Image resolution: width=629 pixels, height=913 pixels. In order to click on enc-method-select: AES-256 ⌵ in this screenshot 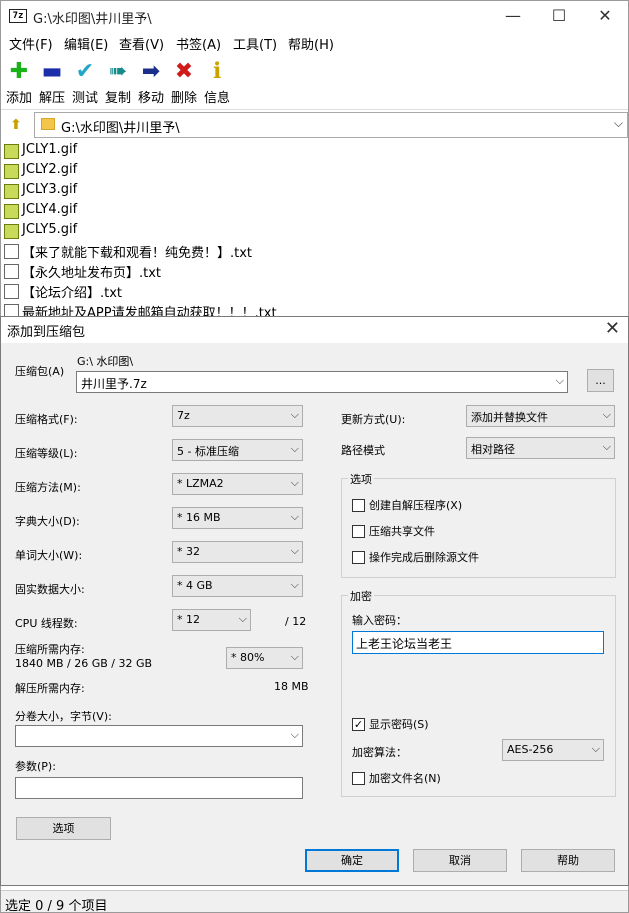, I will do `click(553, 750)`.